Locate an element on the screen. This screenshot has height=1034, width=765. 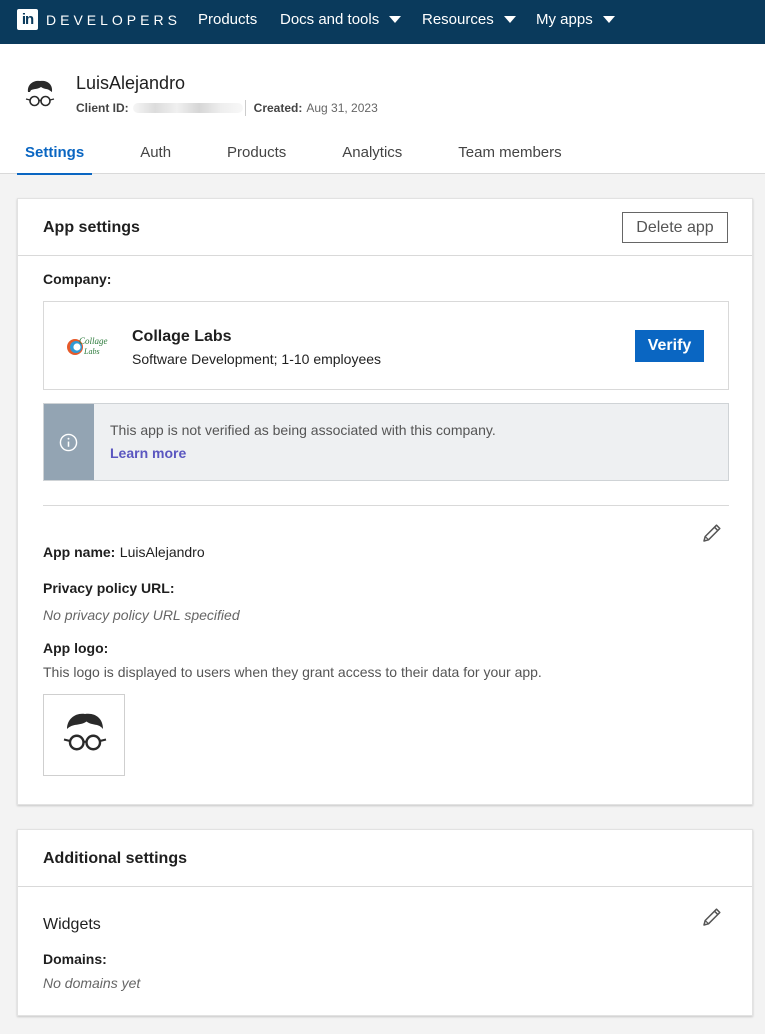
tab-settings: Settings is located at coordinates (55, 159).